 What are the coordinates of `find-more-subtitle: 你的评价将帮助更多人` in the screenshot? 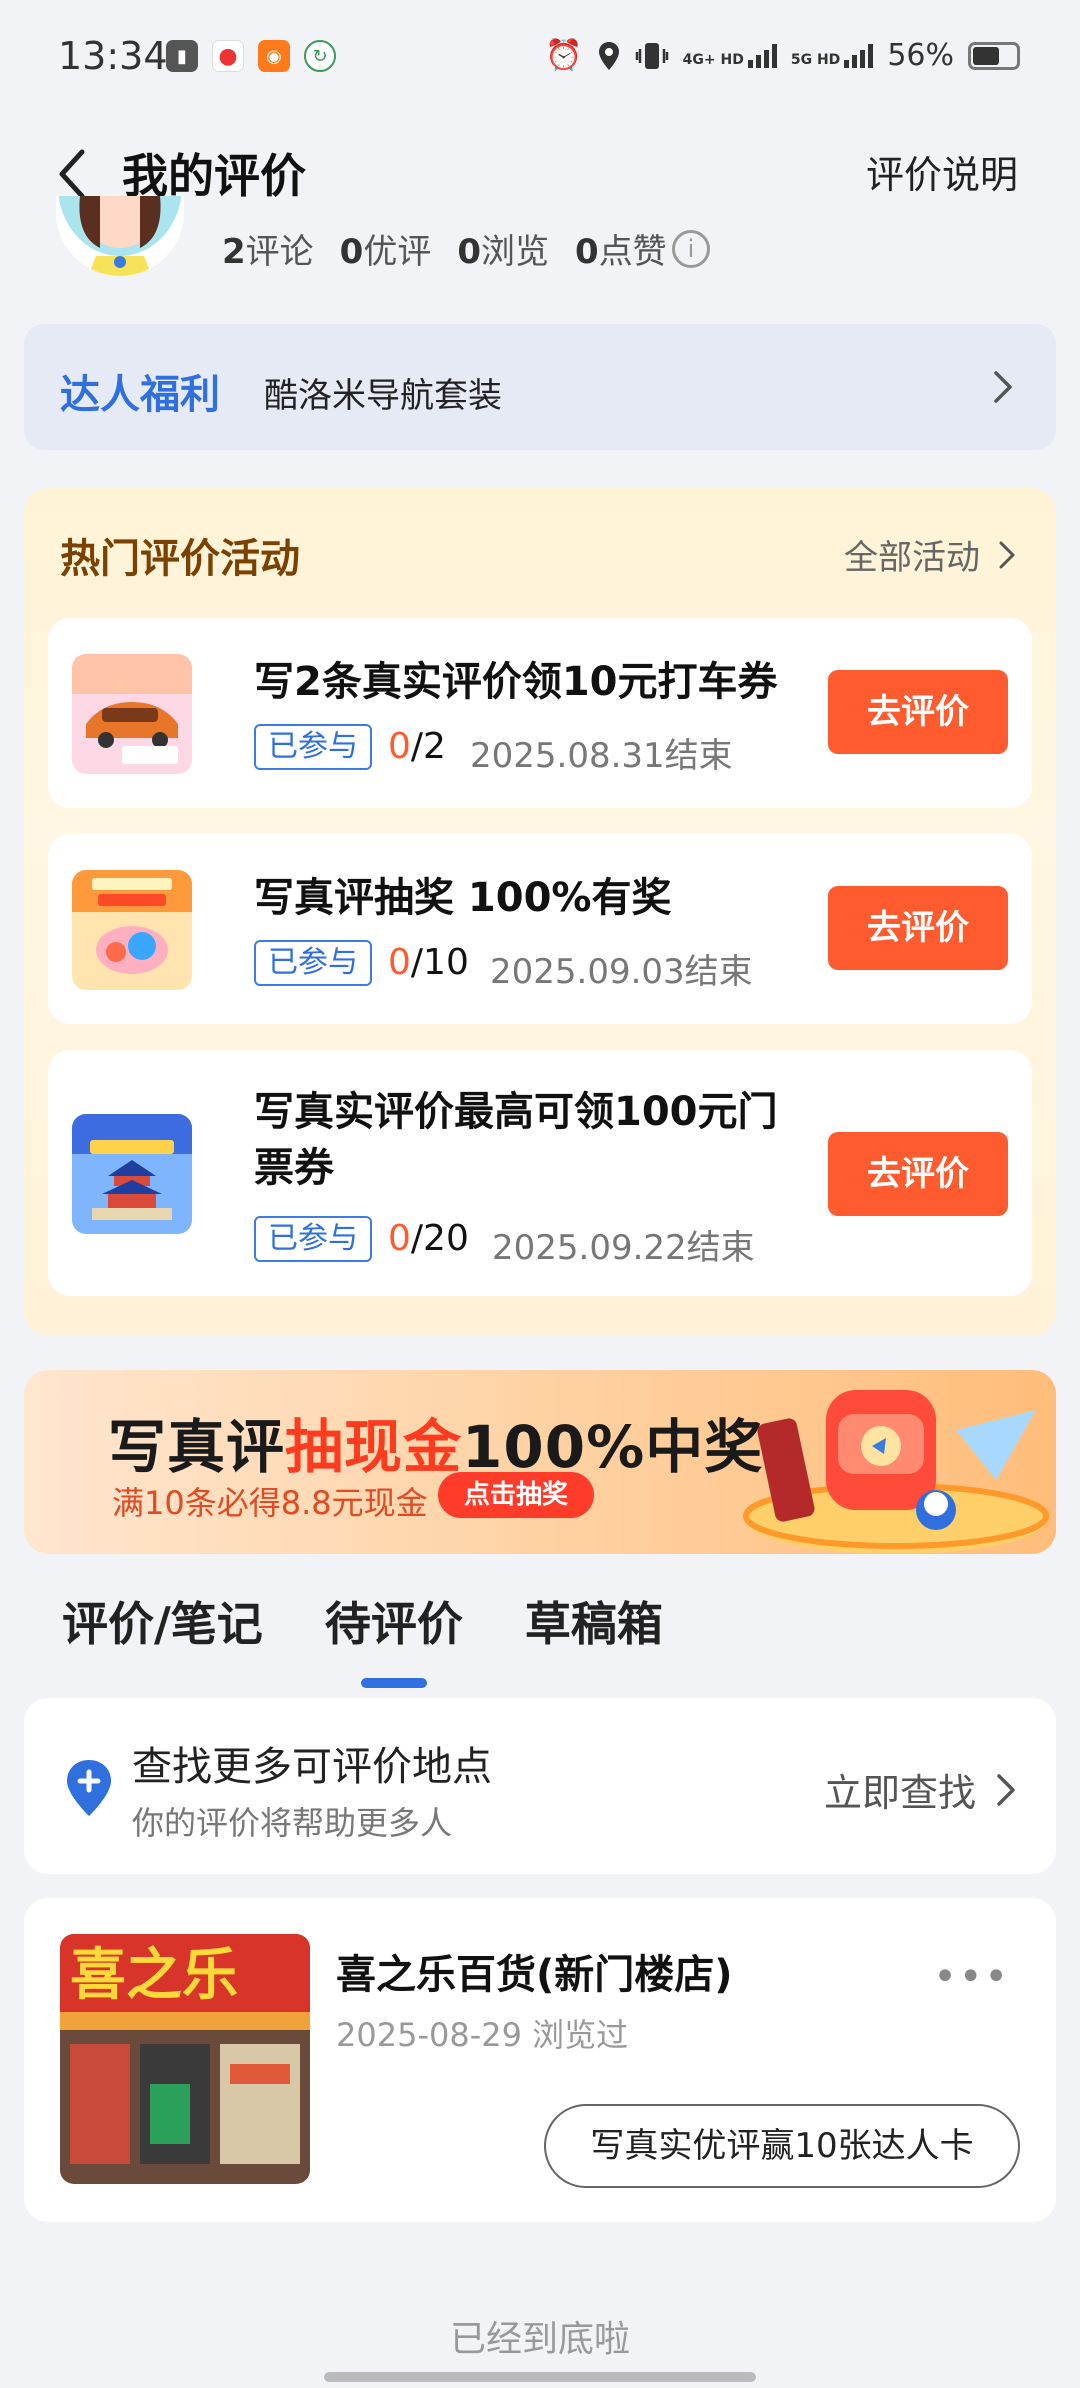 It's located at (292, 1823).